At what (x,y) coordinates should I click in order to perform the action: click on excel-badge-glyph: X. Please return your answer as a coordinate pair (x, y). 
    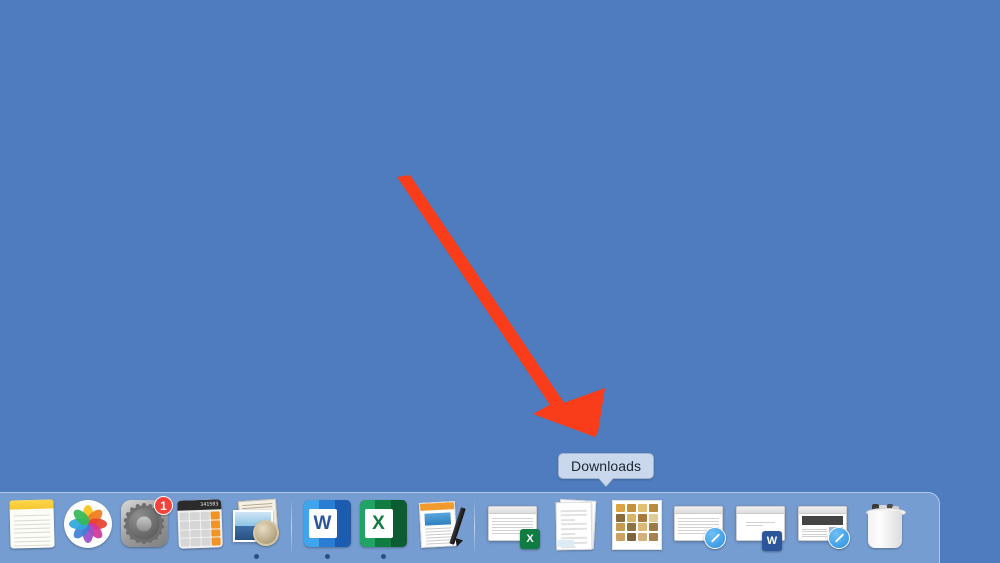
    Looking at the image, I should click on (530, 539).